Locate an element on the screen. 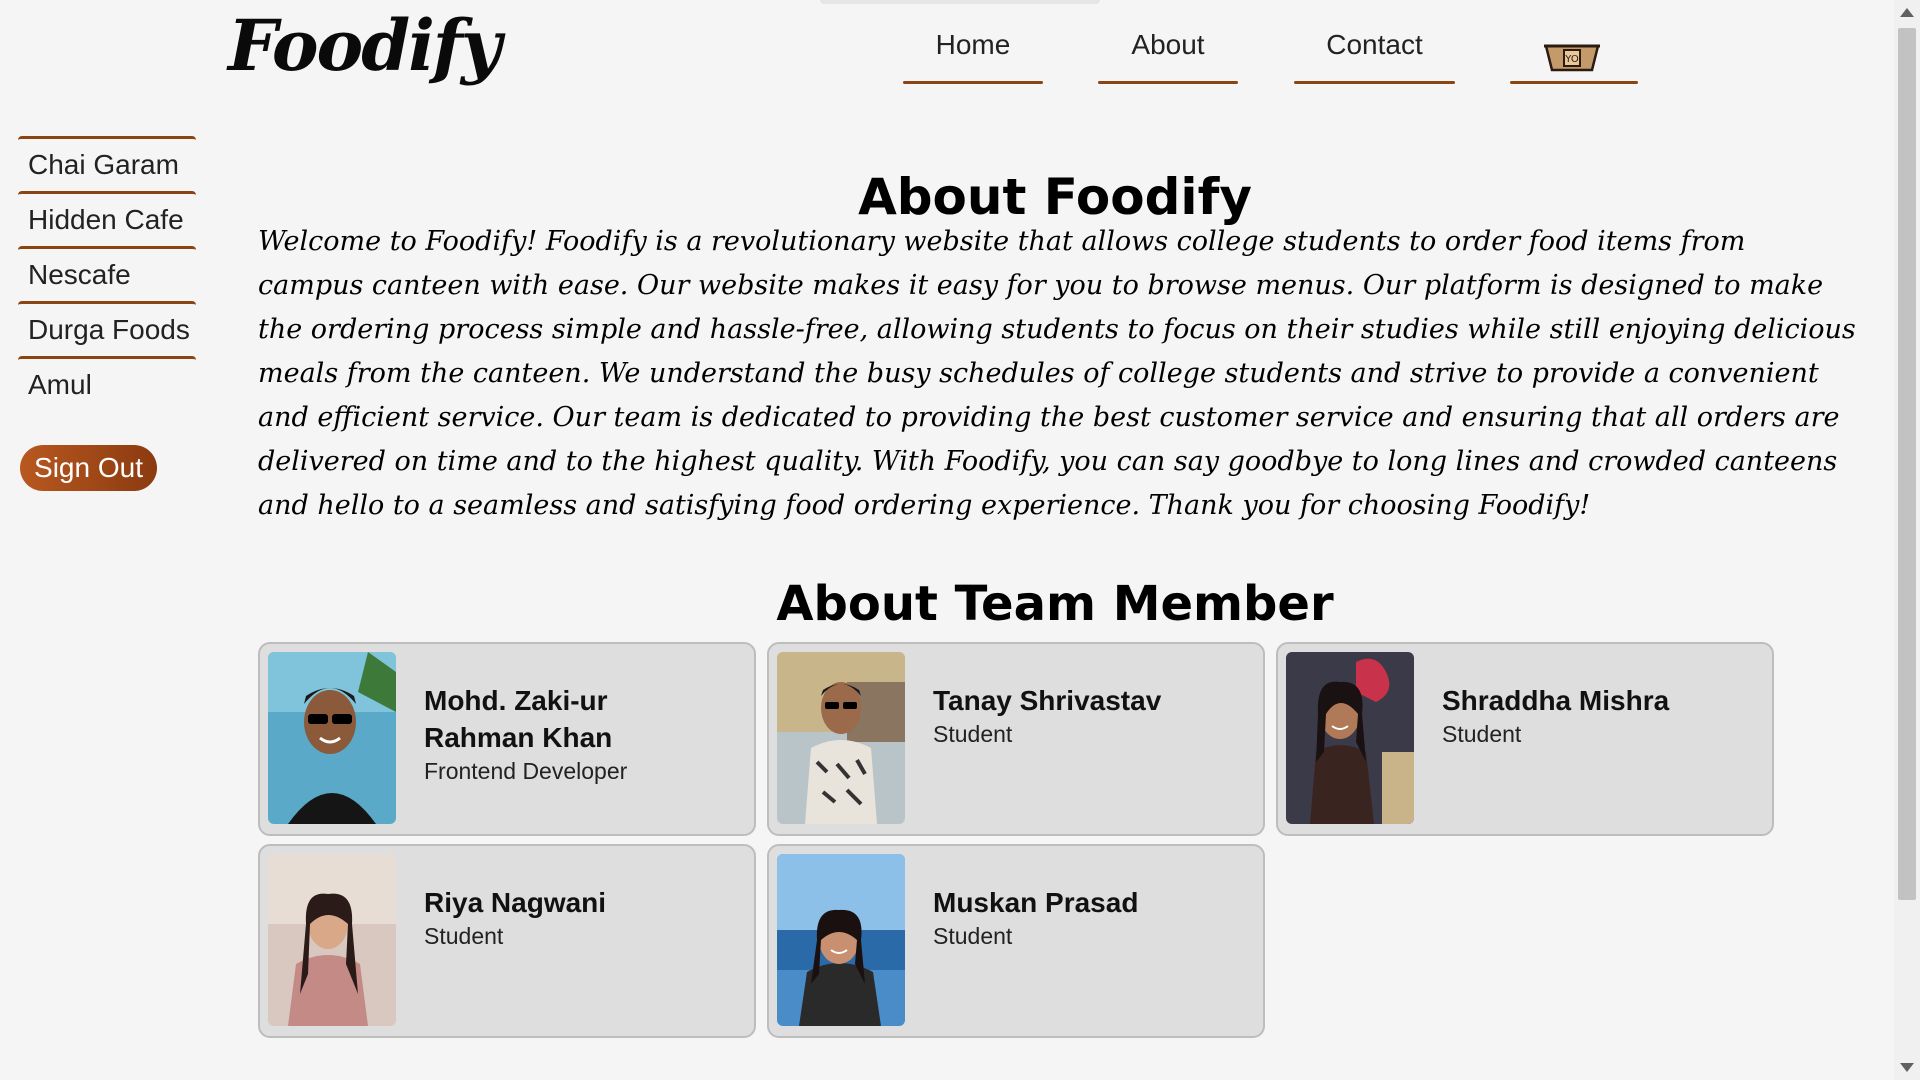 The width and height of the screenshot is (1920, 1080). team-card: Shraddha Mishra Student is located at coordinates (1525, 739).